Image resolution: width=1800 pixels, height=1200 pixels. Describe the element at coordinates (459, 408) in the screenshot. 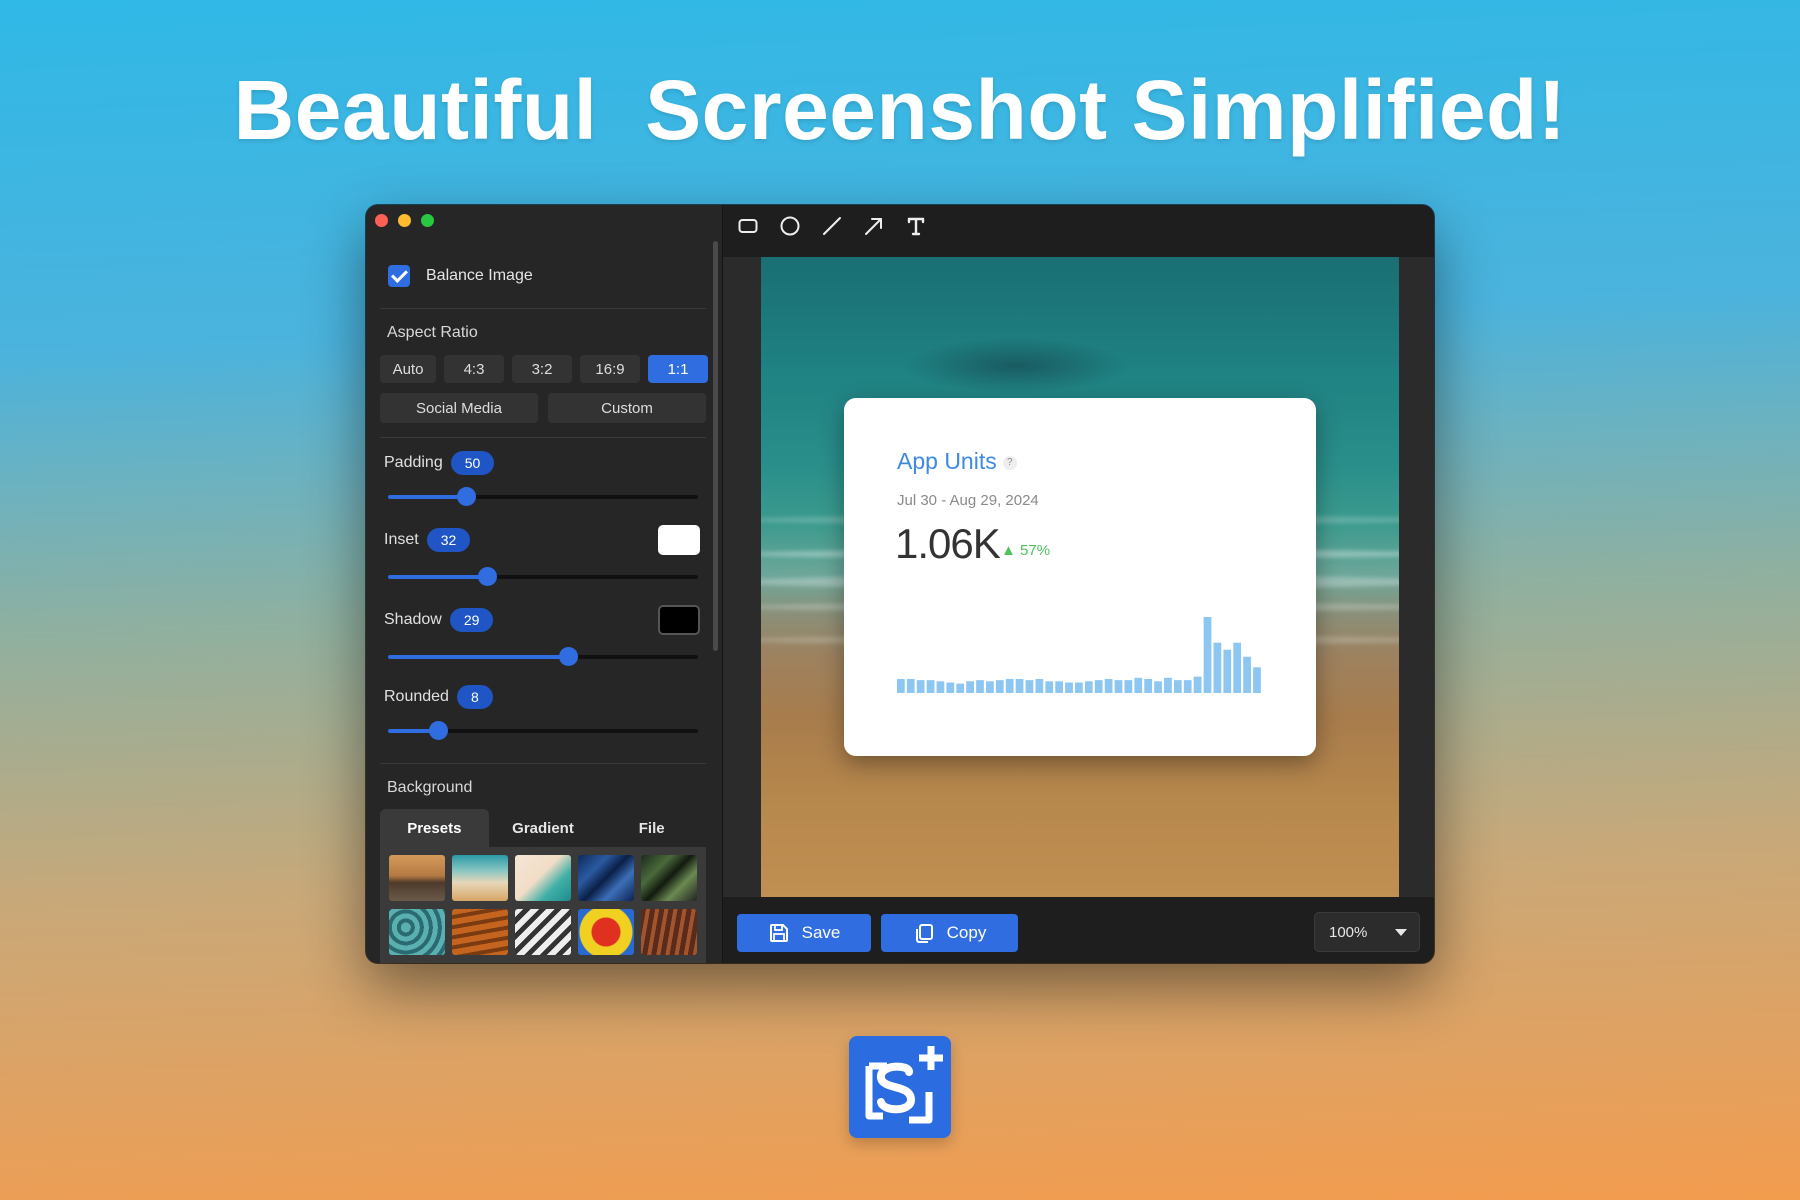

I see `social-media-button: Social Media` at that location.